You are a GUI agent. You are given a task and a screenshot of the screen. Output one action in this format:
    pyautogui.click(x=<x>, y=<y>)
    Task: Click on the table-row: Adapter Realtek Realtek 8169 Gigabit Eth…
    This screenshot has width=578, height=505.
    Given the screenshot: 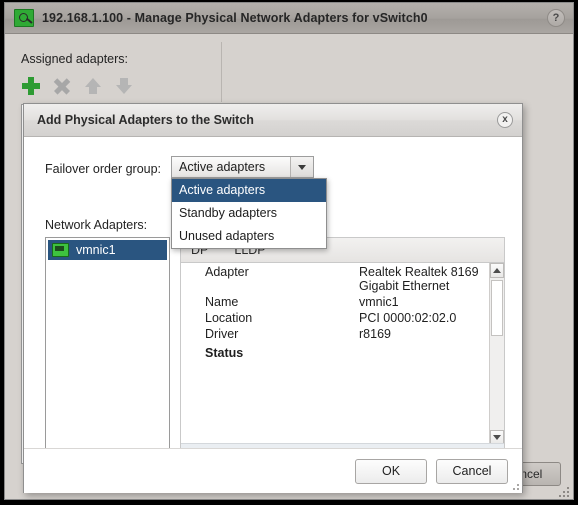 What is the action you would take?
    pyautogui.click(x=334, y=278)
    